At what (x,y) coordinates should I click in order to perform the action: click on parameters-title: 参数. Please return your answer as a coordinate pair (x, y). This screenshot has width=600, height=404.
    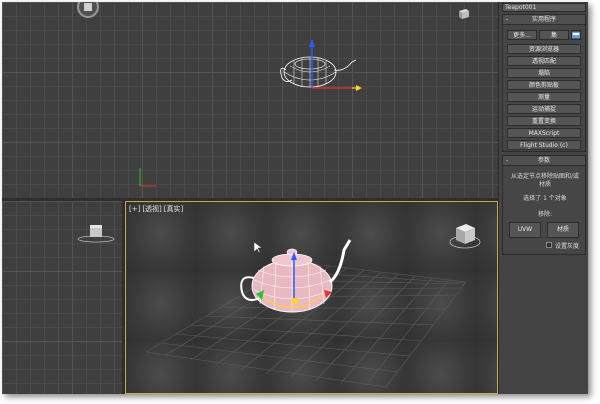
    Looking at the image, I should click on (543, 160).